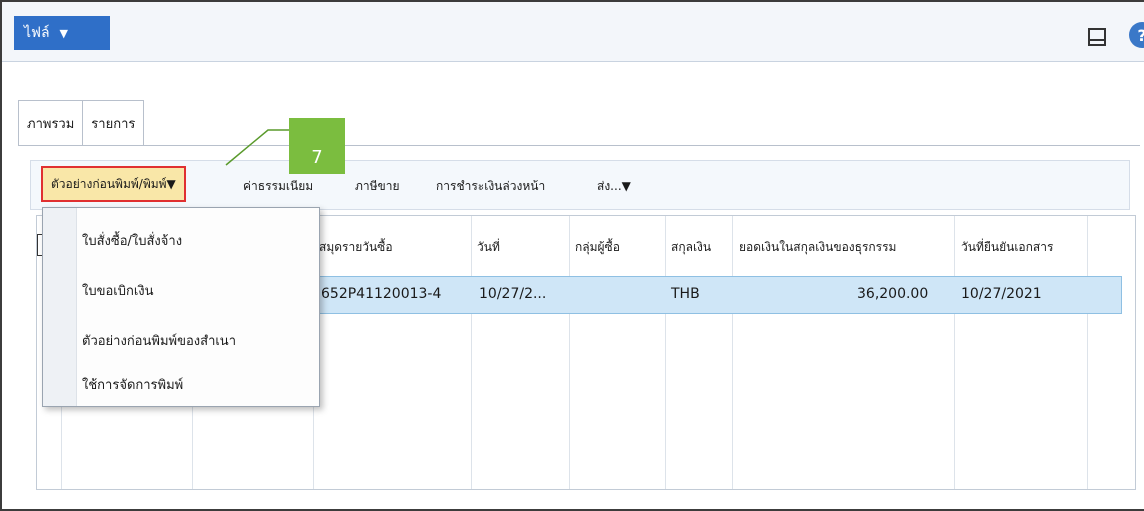 The image size is (1144, 511). What do you see at coordinates (377, 186) in the screenshot?
I see `sales-tax-button: ภาษีขาย` at bounding box center [377, 186].